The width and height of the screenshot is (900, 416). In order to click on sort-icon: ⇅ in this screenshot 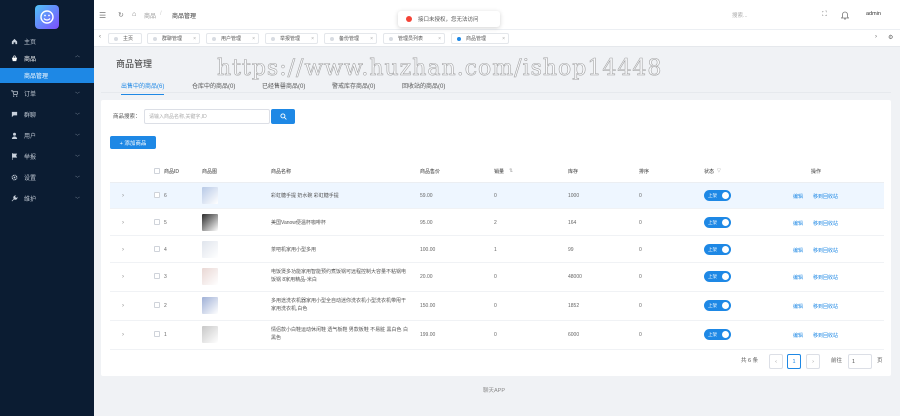, I will do `click(511, 171)`.